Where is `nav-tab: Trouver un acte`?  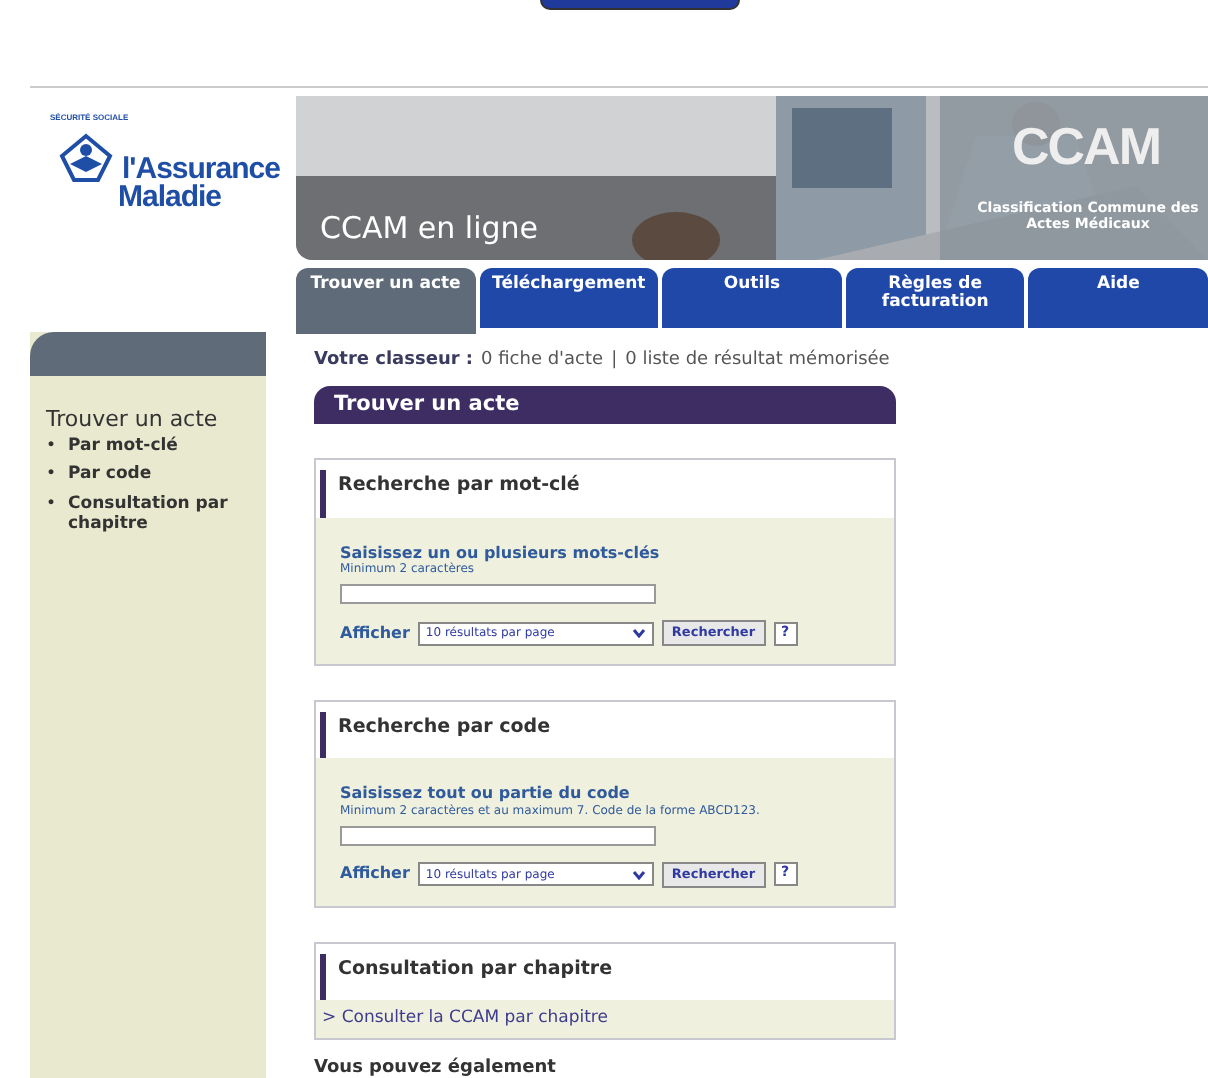
nav-tab: Trouver un acte is located at coordinates (386, 301).